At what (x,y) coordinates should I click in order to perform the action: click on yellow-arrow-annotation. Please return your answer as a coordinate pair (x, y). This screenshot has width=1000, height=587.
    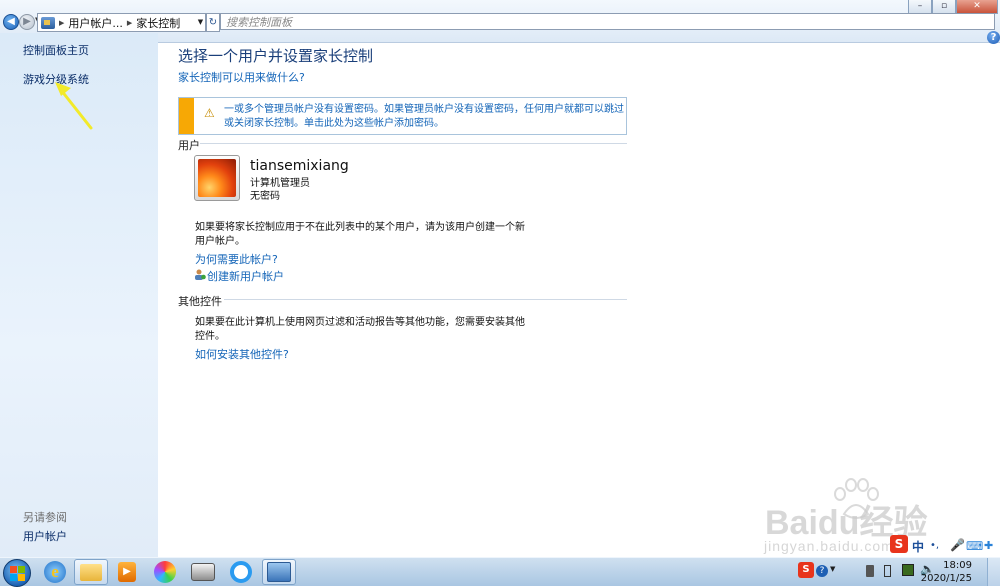
    Looking at the image, I should click on (74, 106).